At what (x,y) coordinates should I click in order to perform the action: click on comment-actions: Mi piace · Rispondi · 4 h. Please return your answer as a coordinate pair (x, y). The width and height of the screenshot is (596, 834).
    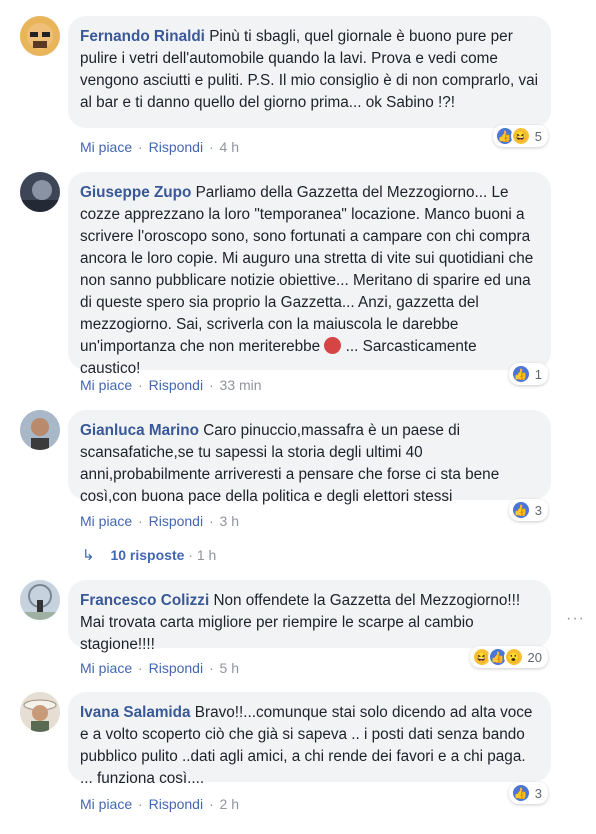
    Looking at the image, I should click on (159, 147).